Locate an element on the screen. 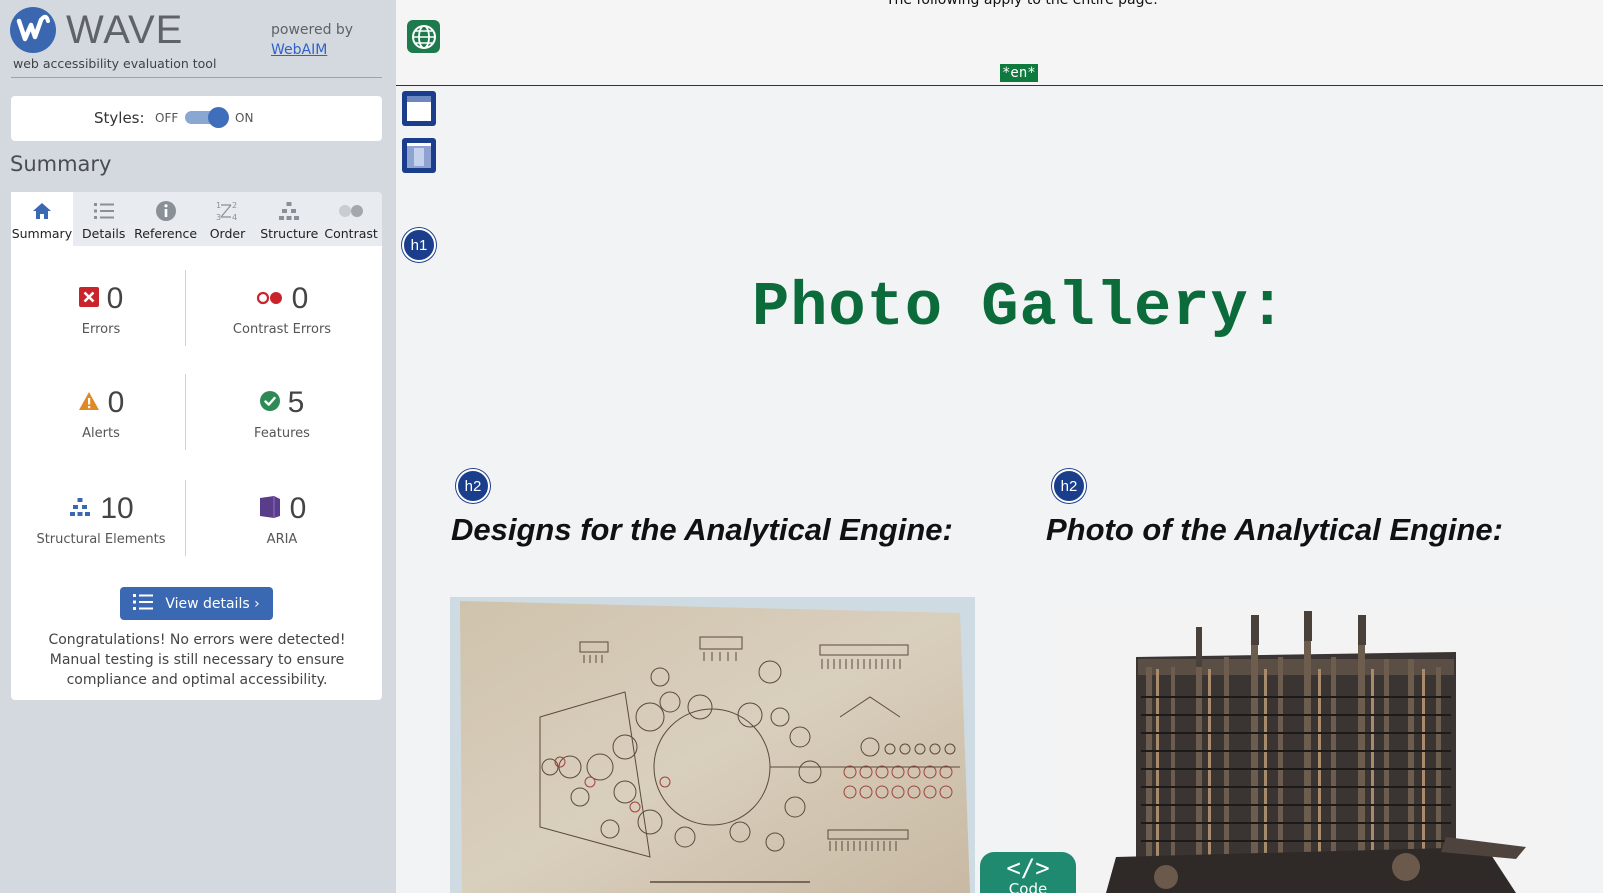 The height and width of the screenshot is (893, 1603). analytical-engine-design-image is located at coordinates (712, 745).